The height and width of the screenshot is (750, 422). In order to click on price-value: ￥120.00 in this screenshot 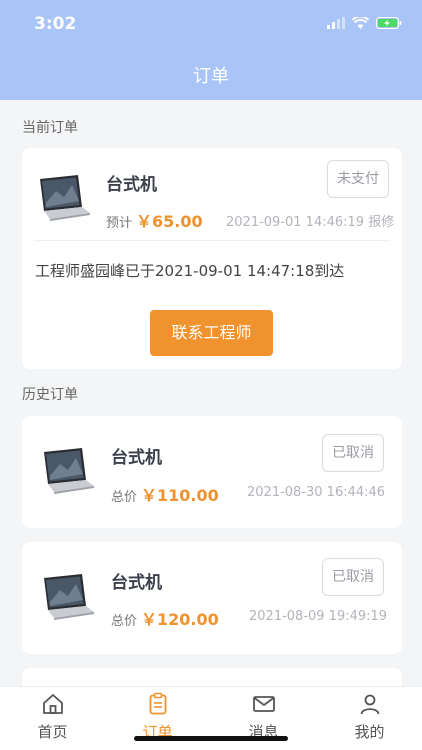, I will do `click(180, 619)`.